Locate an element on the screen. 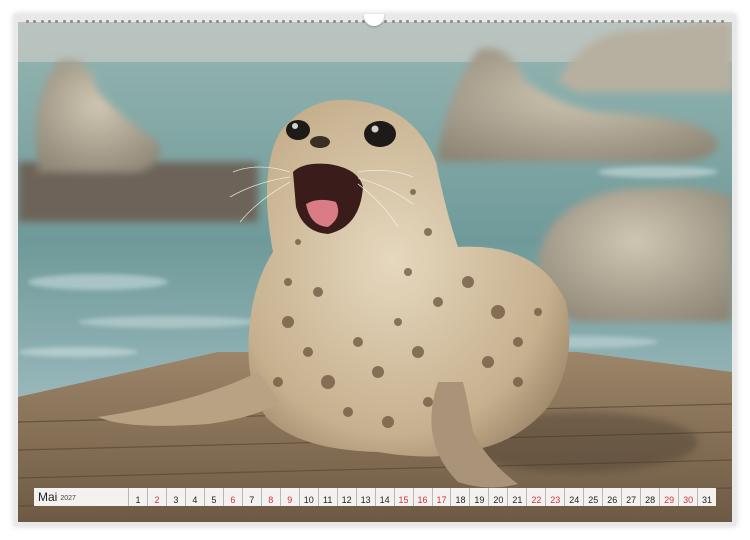 The height and width of the screenshot is (540, 750). day-cell: 25 is located at coordinates (592, 497).